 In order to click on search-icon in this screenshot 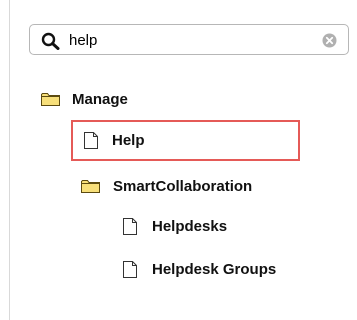, I will do `click(50, 41)`.